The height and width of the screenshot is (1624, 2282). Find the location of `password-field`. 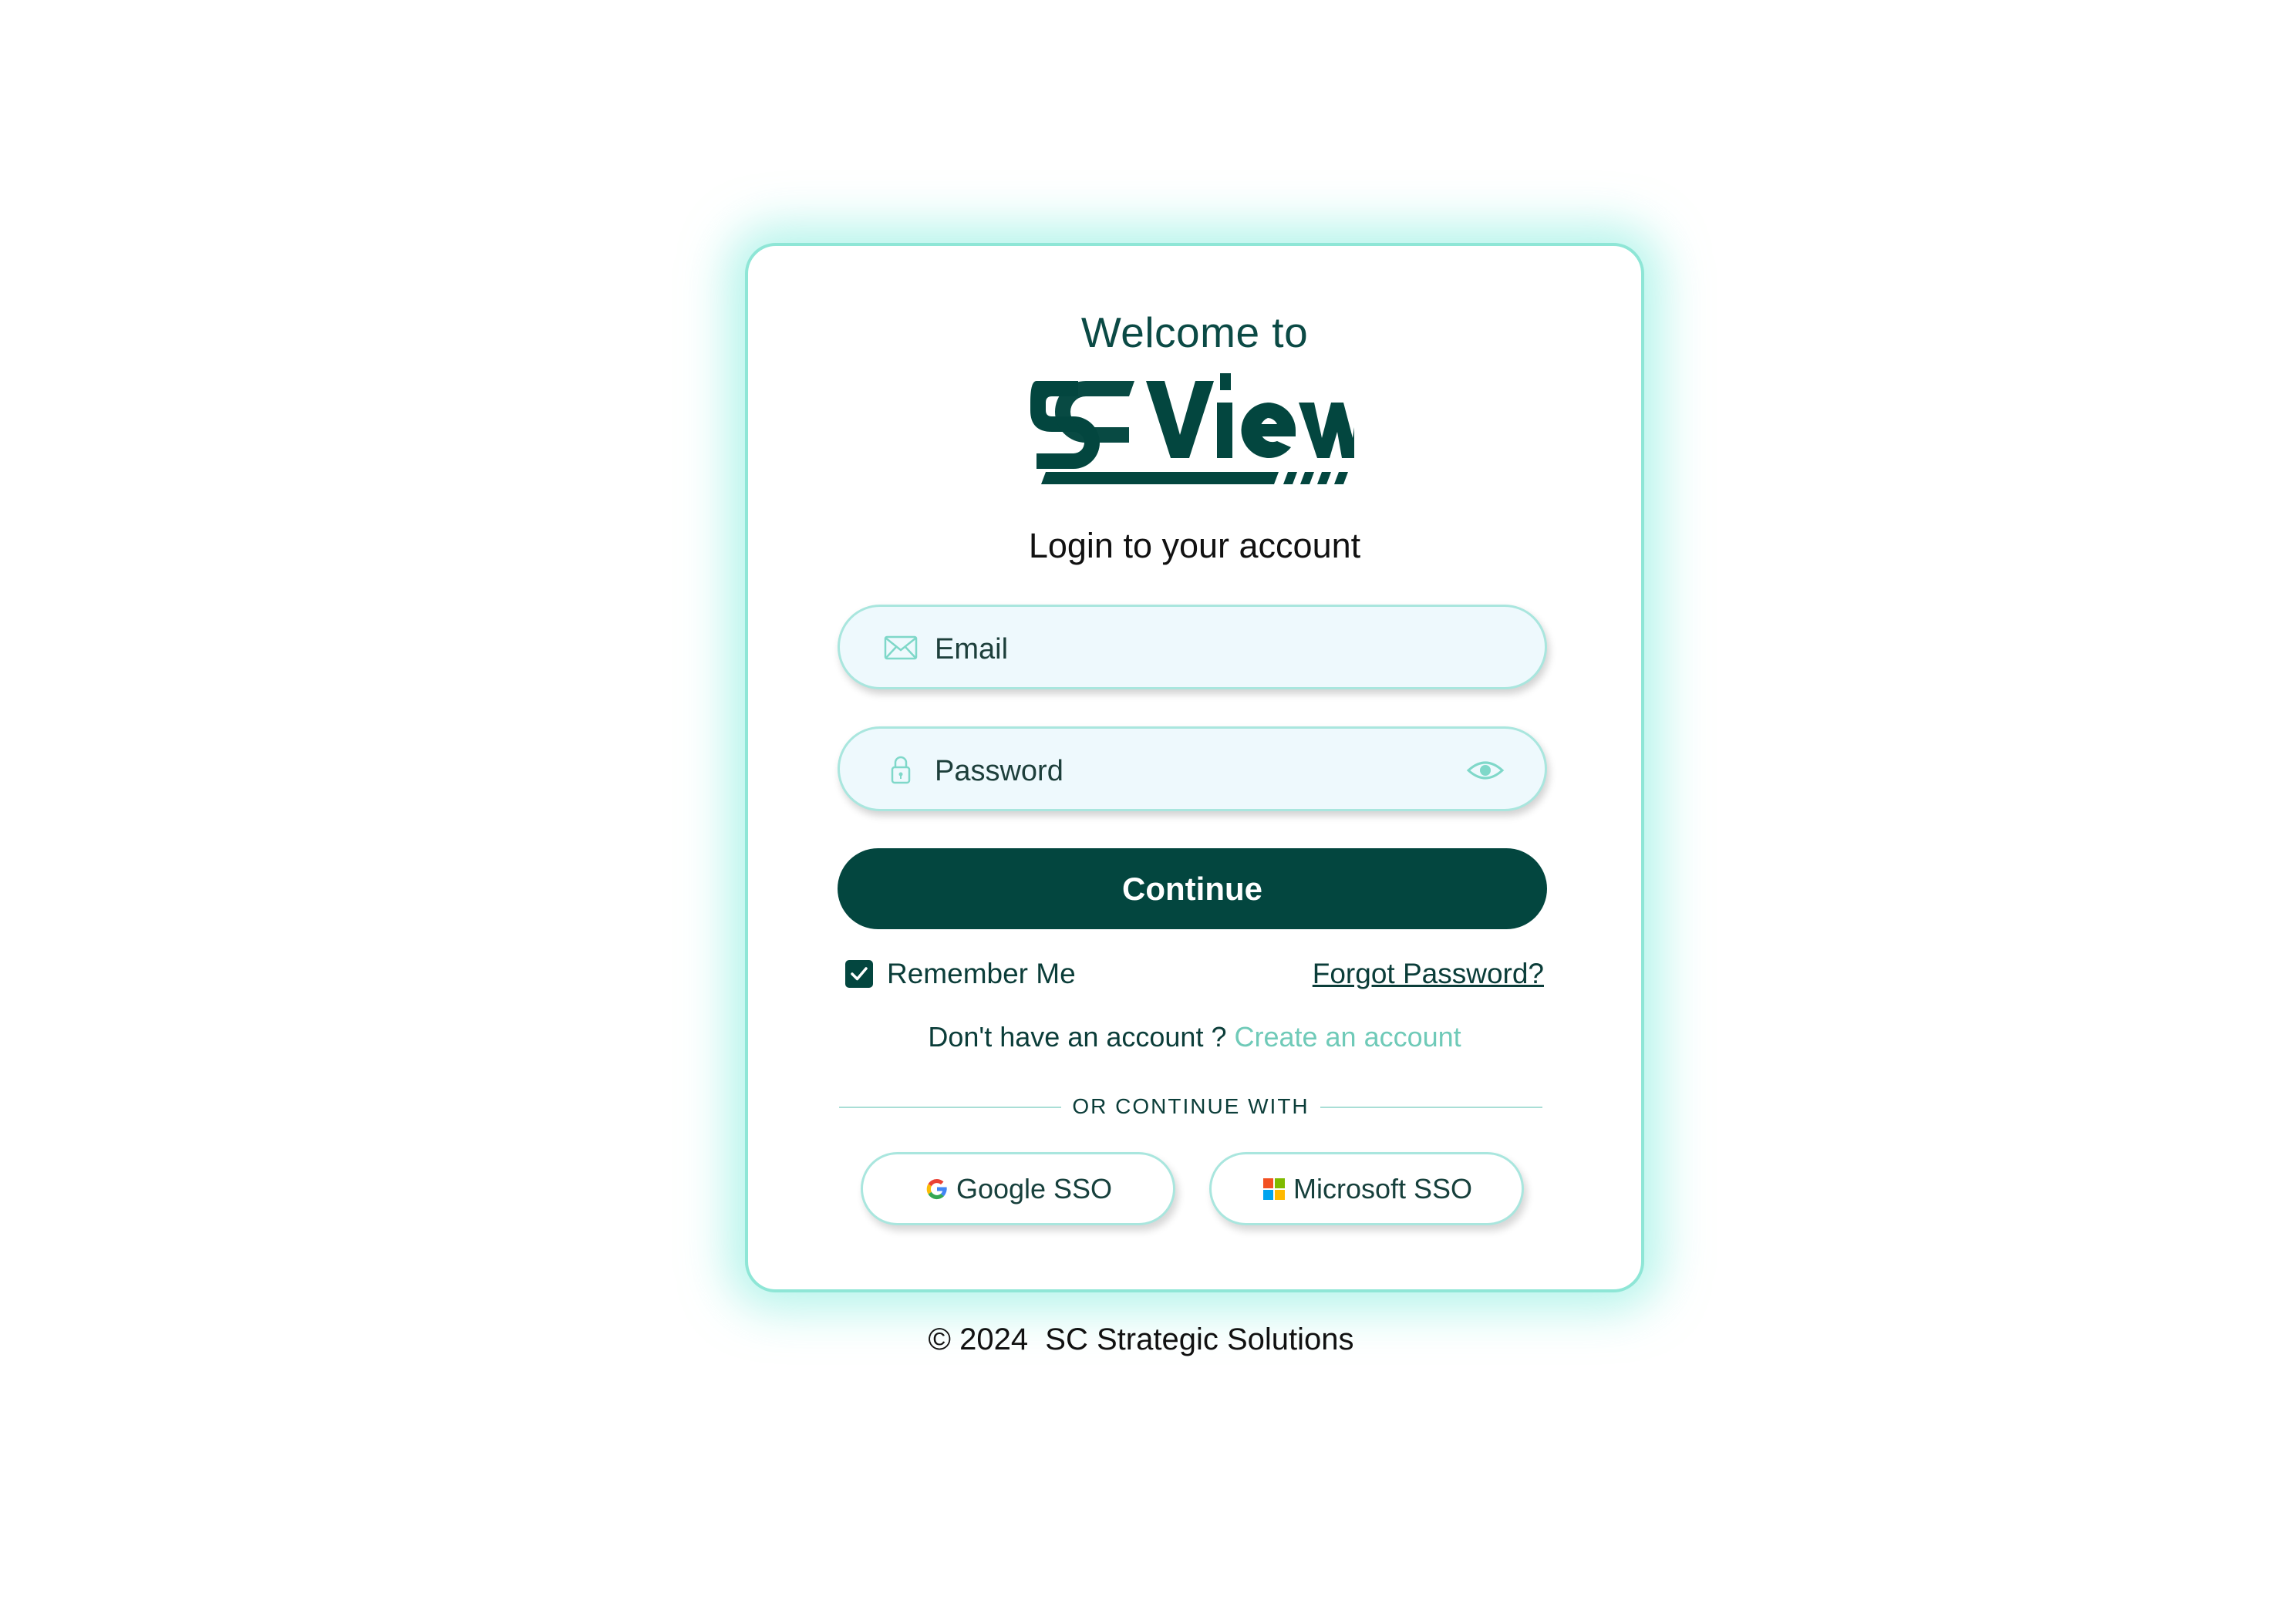

password-field is located at coordinates (1192, 770).